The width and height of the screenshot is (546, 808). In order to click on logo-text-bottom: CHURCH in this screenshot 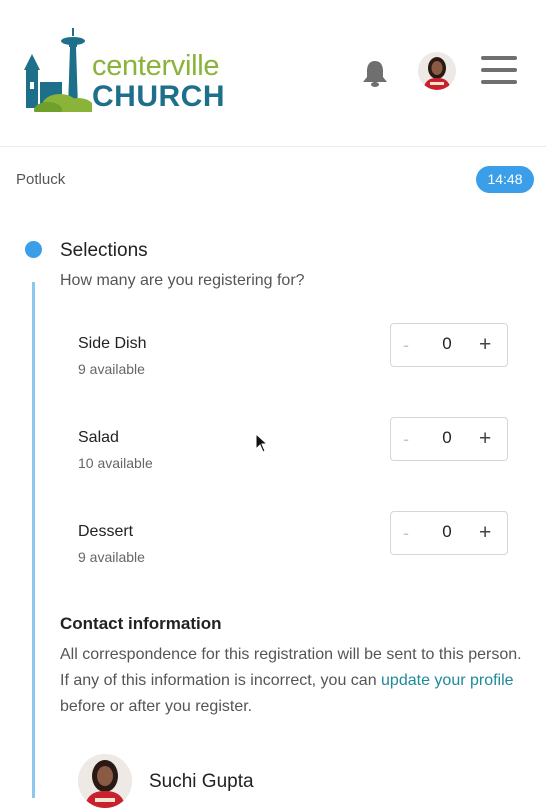, I will do `click(158, 96)`.